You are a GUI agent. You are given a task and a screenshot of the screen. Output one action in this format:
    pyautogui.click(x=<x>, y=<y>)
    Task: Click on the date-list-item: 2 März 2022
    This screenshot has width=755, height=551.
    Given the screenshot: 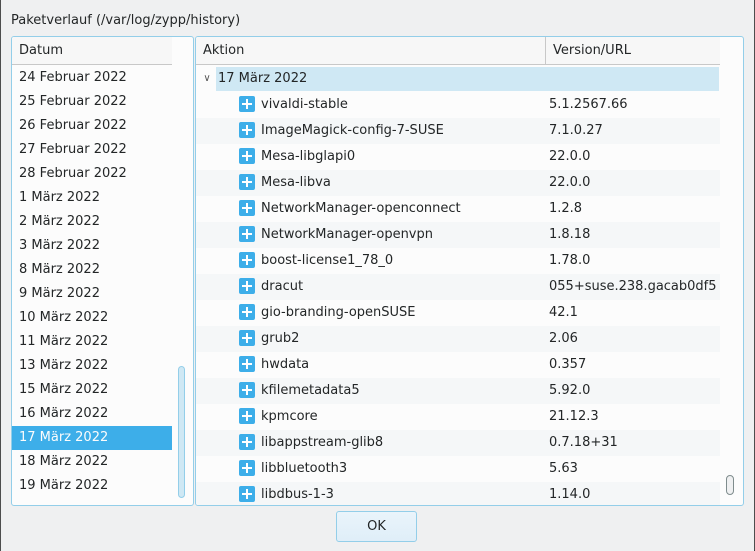 What is the action you would take?
    pyautogui.click(x=92, y=222)
    